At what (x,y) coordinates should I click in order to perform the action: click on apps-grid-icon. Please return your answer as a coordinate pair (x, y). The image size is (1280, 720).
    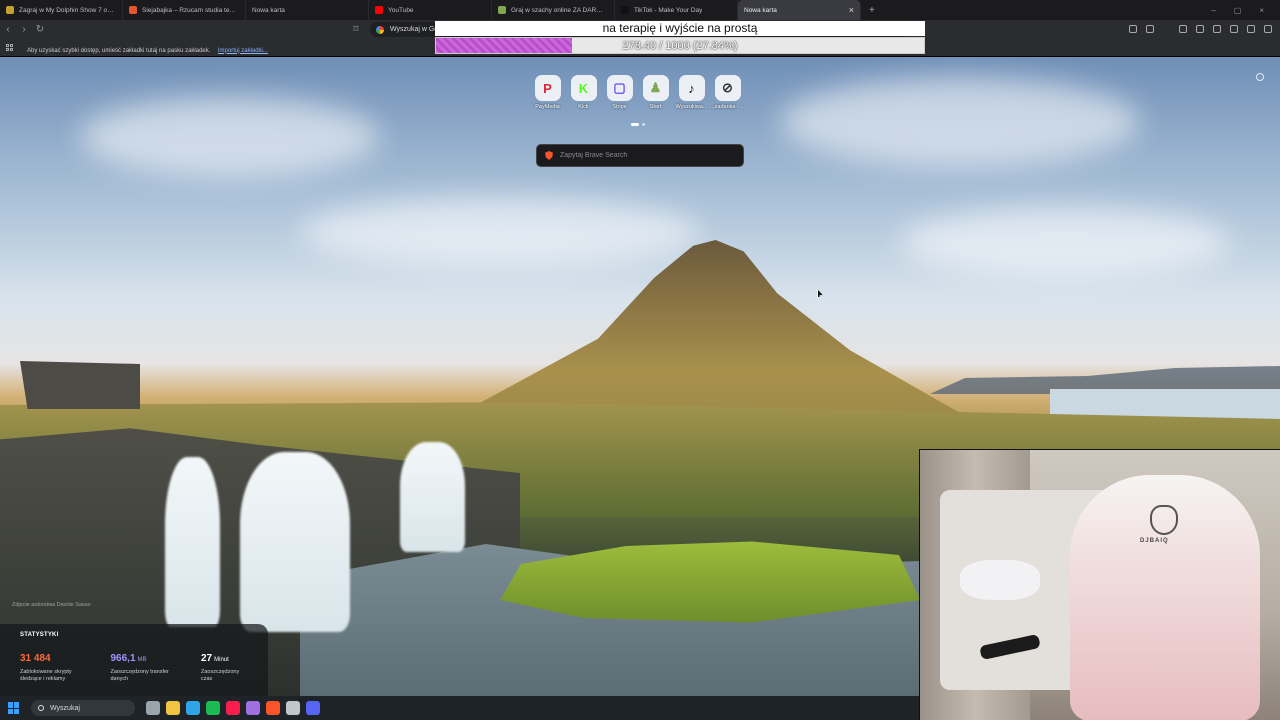
    Looking at the image, I should click on (9, 47).